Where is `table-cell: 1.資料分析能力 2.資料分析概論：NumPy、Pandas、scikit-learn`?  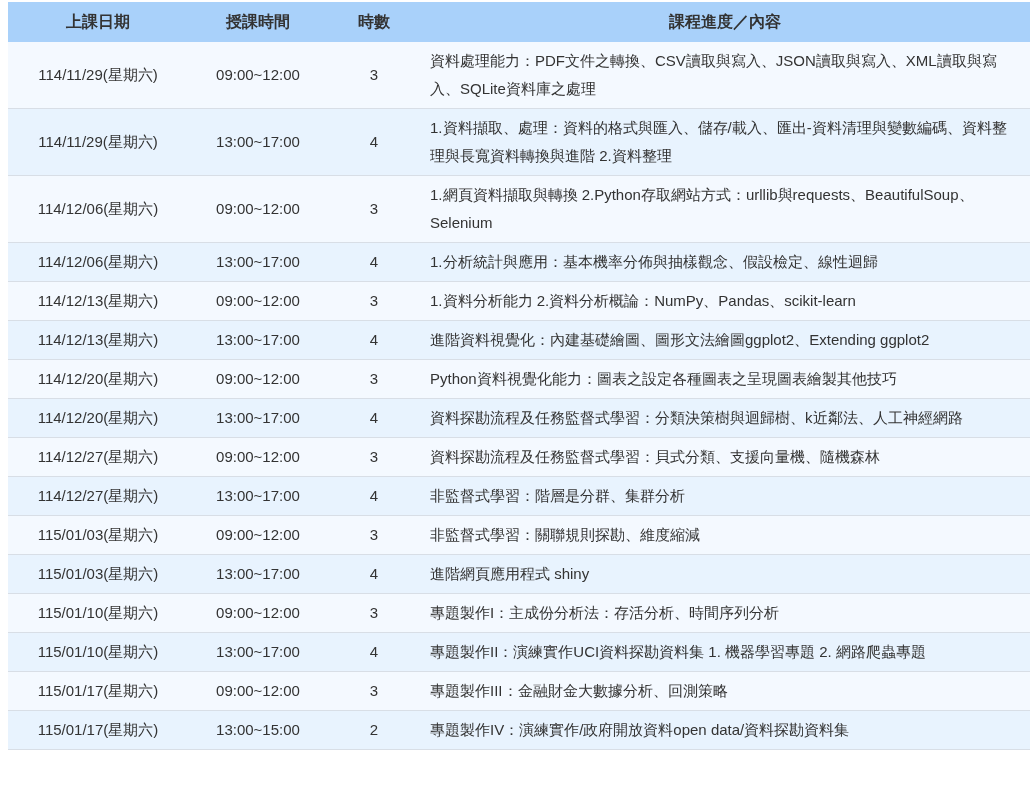
table-cell: 1.資料分析能力 2.資料分析概論：NumPy、Pandas、scikit-learn is located at coordinates (725, 301).